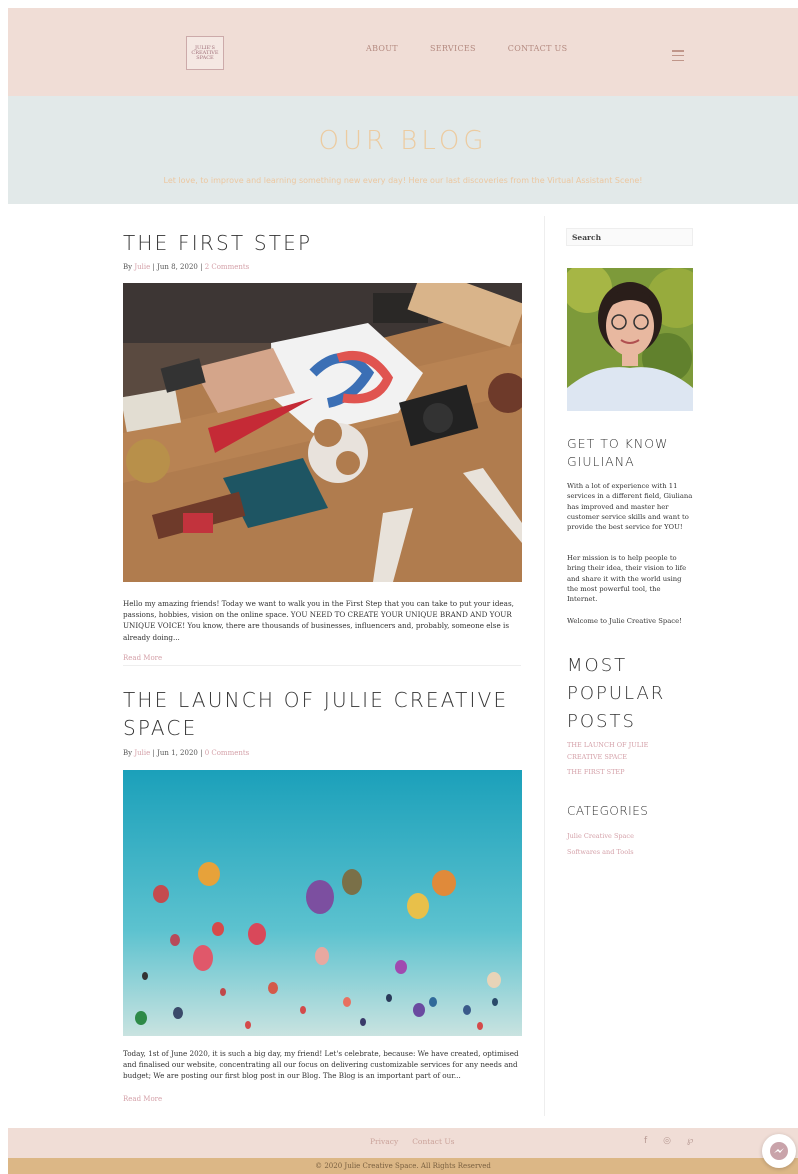 This screenshot has width=798, height=1174. I want to click on footer-links: Privacy Contact Us, so click(412, 1141).